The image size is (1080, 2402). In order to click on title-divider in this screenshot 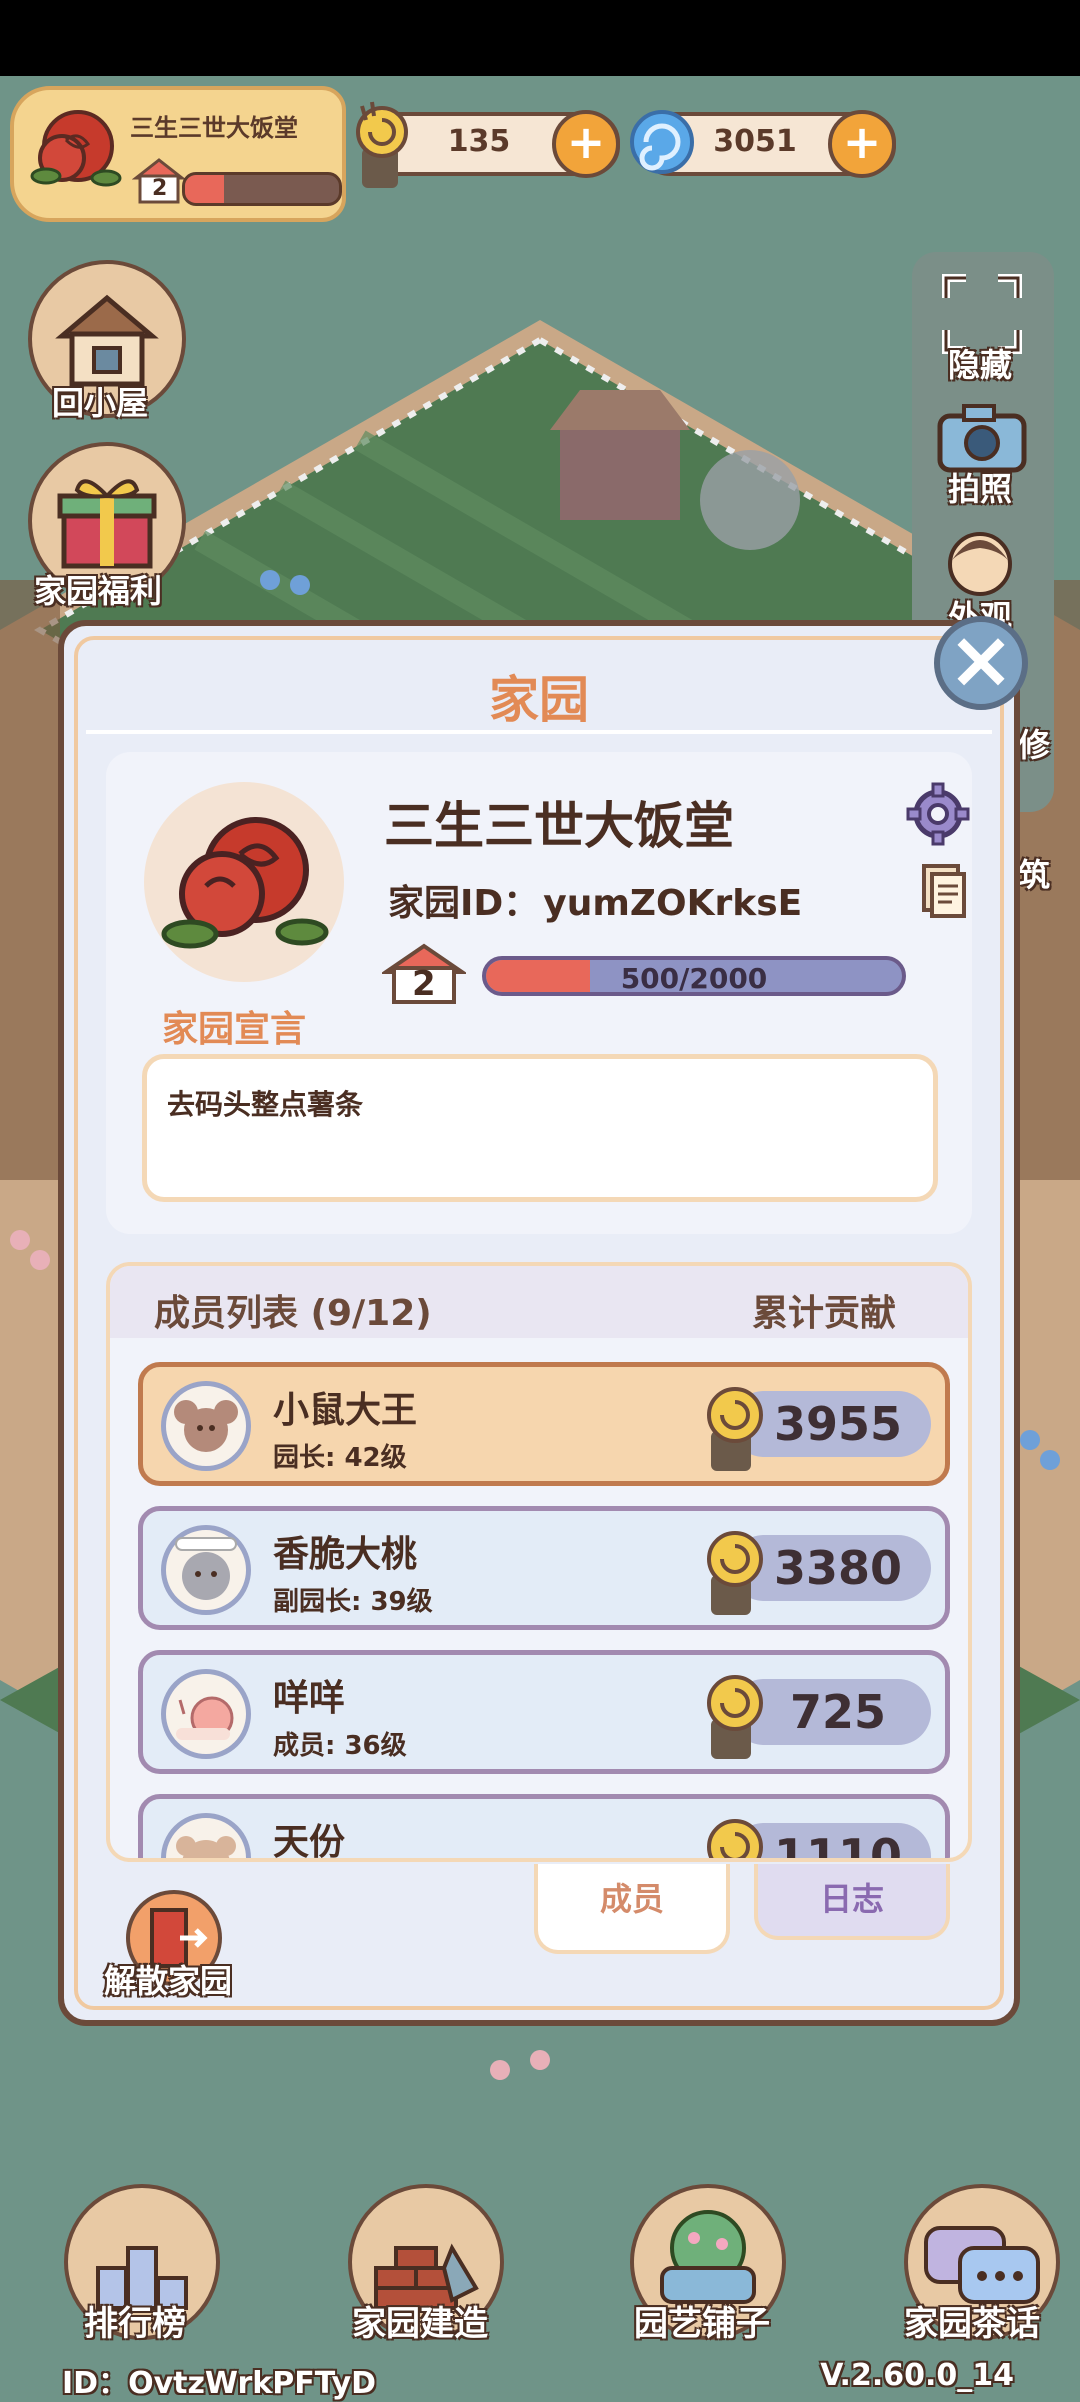, I will do `click(539, 732)`.